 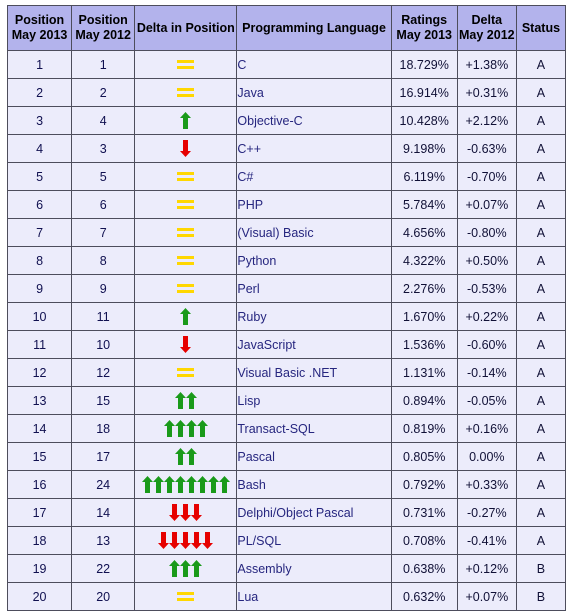 I want to click on cell-language: Visual Basic .NET, so click(x=314, y=372).